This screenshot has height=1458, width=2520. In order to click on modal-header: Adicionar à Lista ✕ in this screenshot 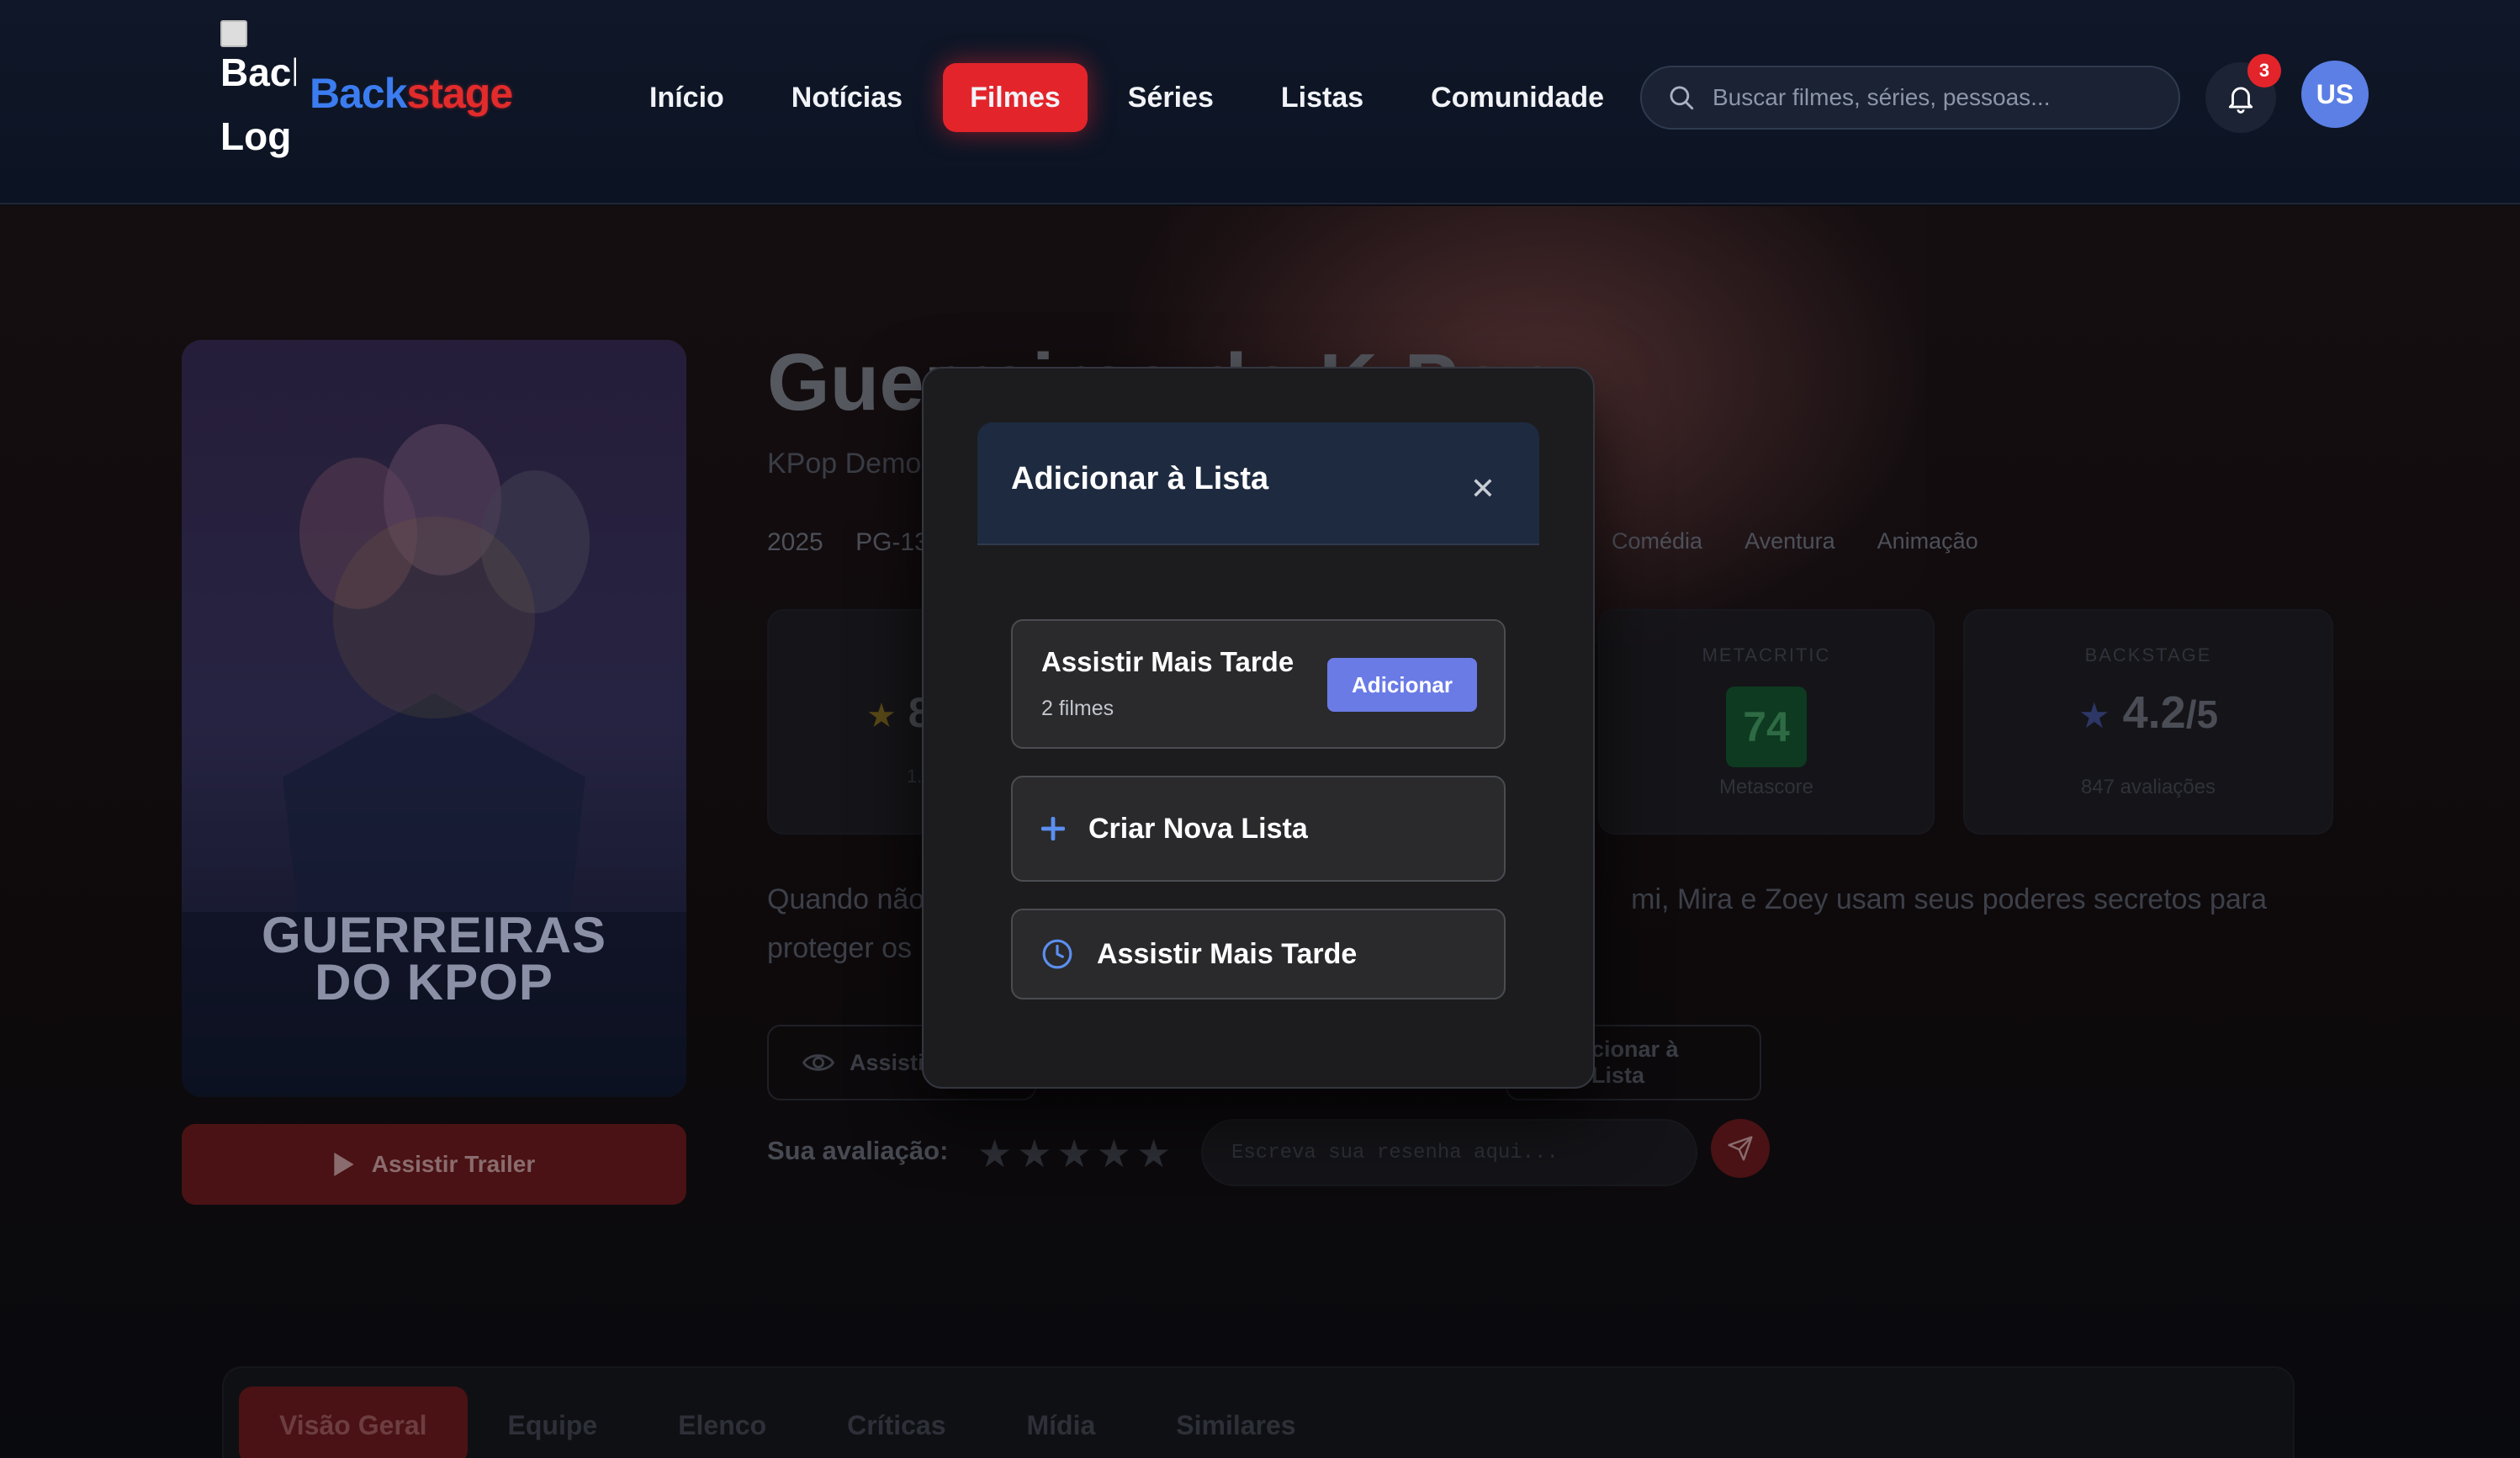, I will do `click(1258, 483)`.